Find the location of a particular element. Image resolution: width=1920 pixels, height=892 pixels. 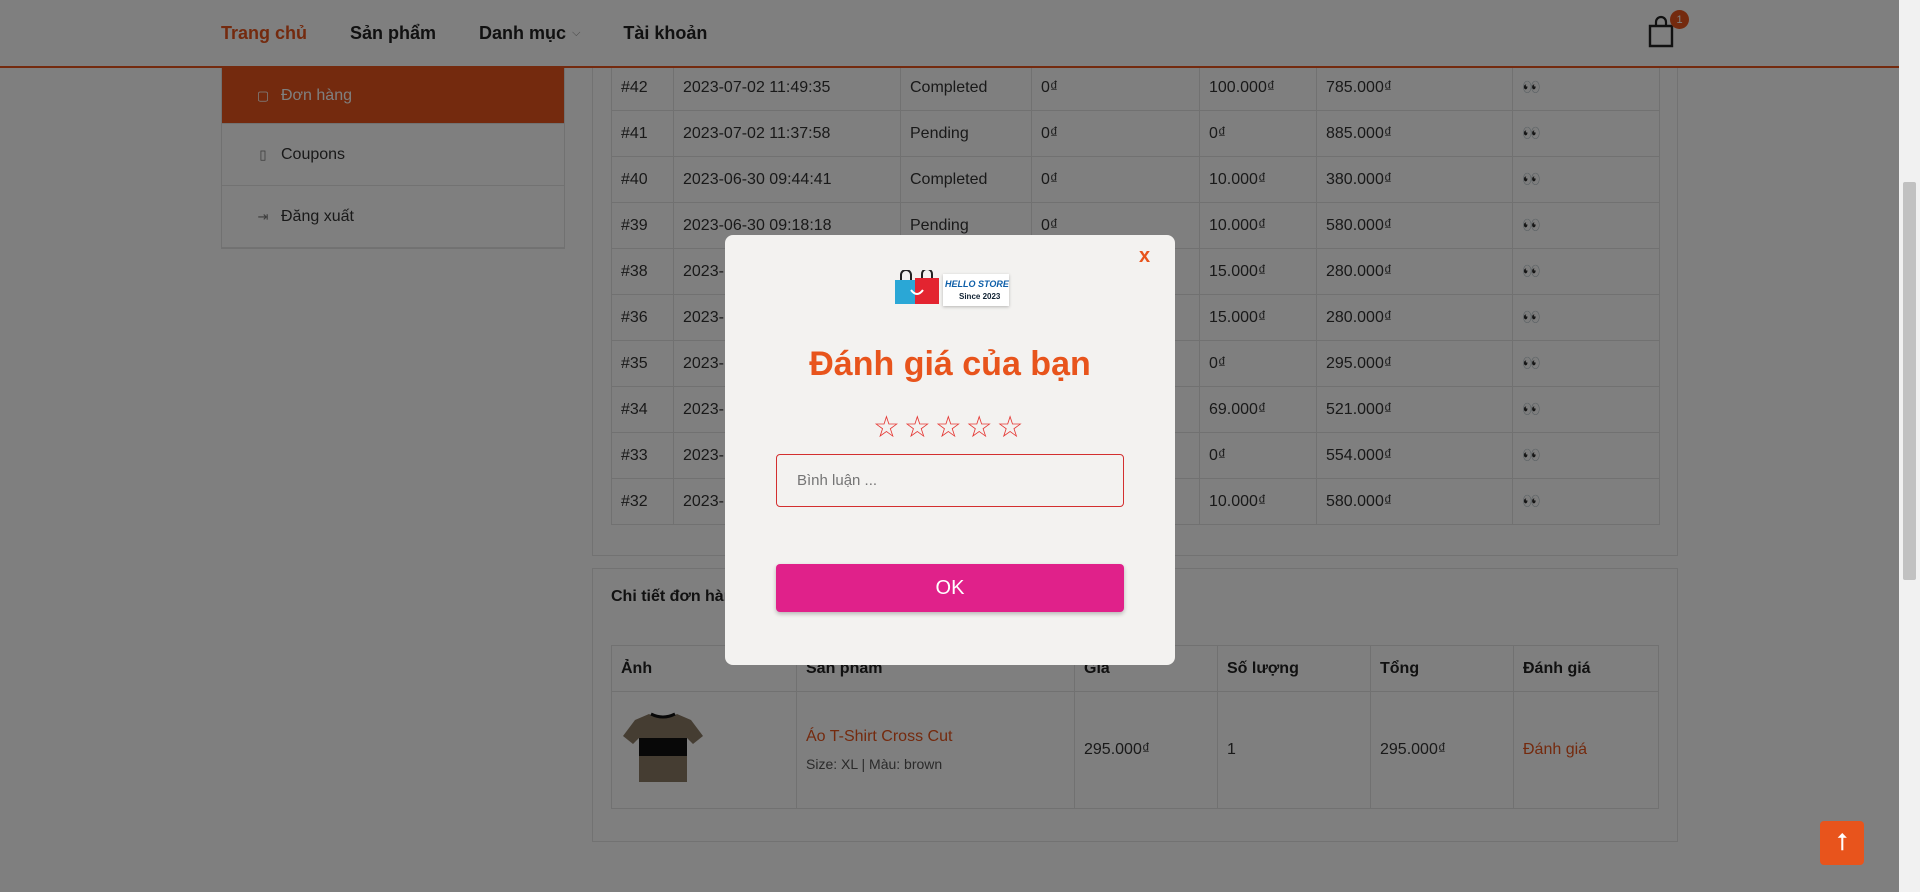

logo-since: Since 2023 is located at coordinates (980, 296).